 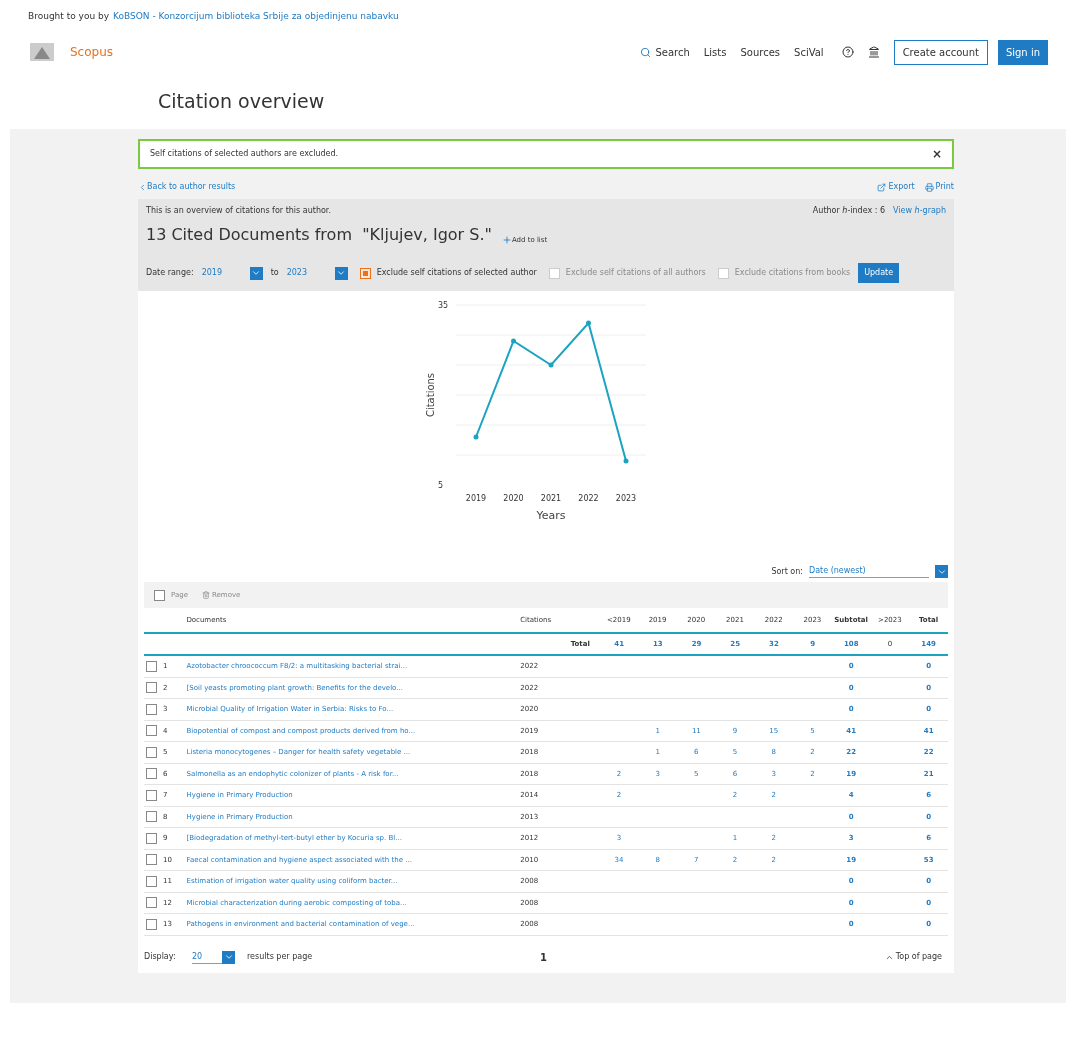 I want to click on page-link: 1, so click(x=543, y=957).